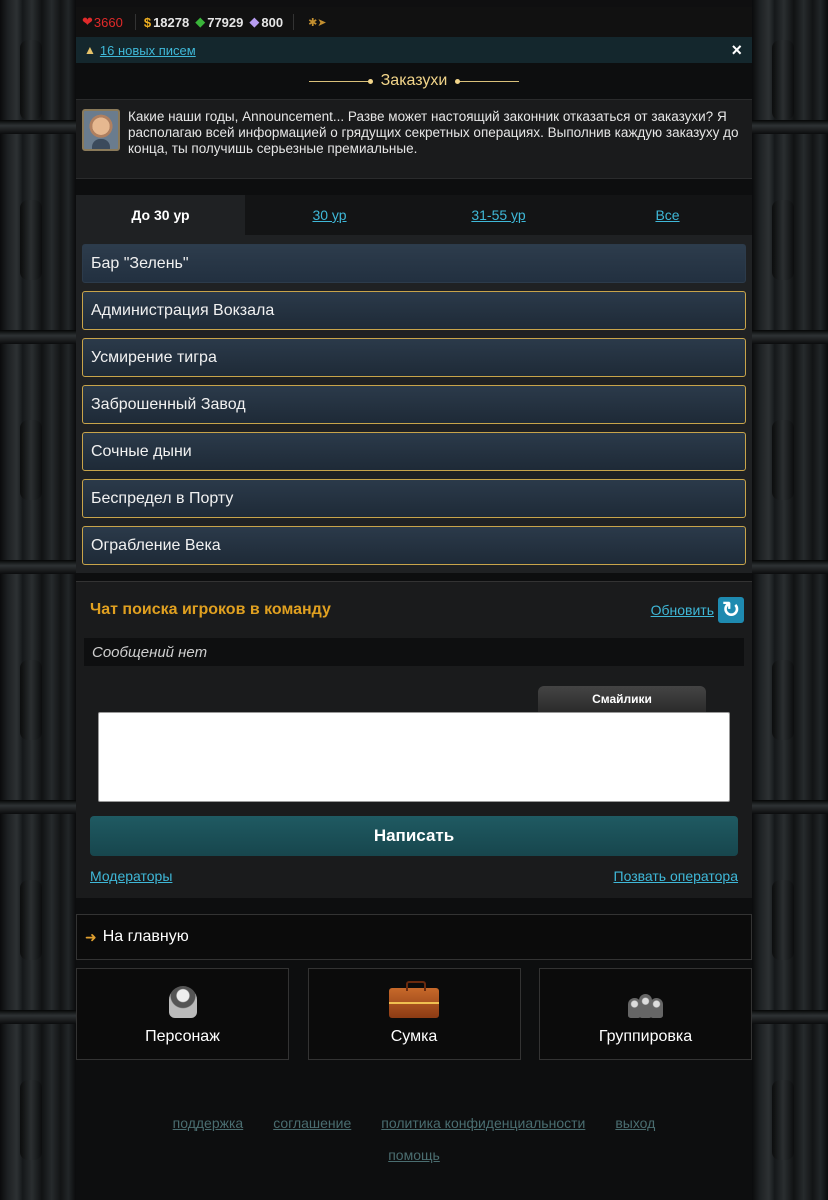  Describe the element at coordinates (414, 610) in the screenshot. I see `chat-header: Чат поиска игроков в команду Обновить ↻` at that location.